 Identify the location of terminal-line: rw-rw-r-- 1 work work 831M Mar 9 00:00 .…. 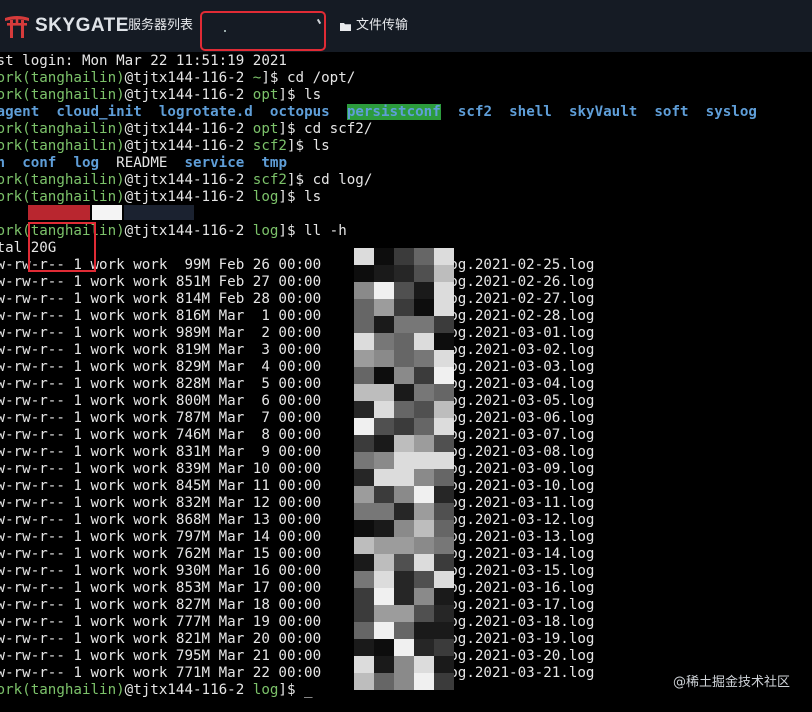
(297, 452).